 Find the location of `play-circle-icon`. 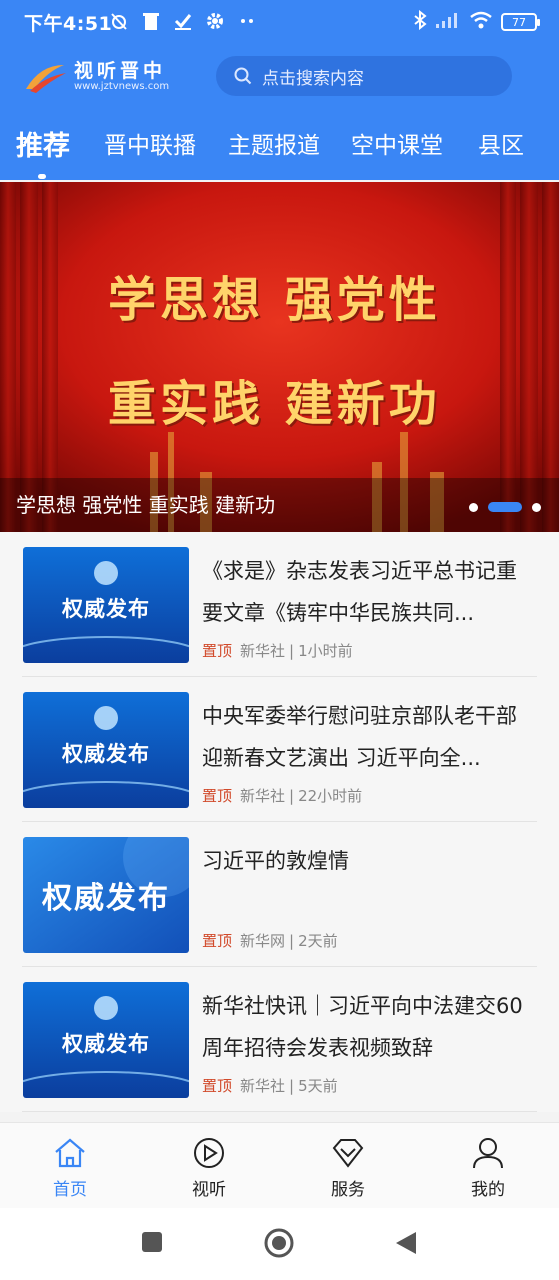

play-circle-icon is located at coordinates (209, 1153).